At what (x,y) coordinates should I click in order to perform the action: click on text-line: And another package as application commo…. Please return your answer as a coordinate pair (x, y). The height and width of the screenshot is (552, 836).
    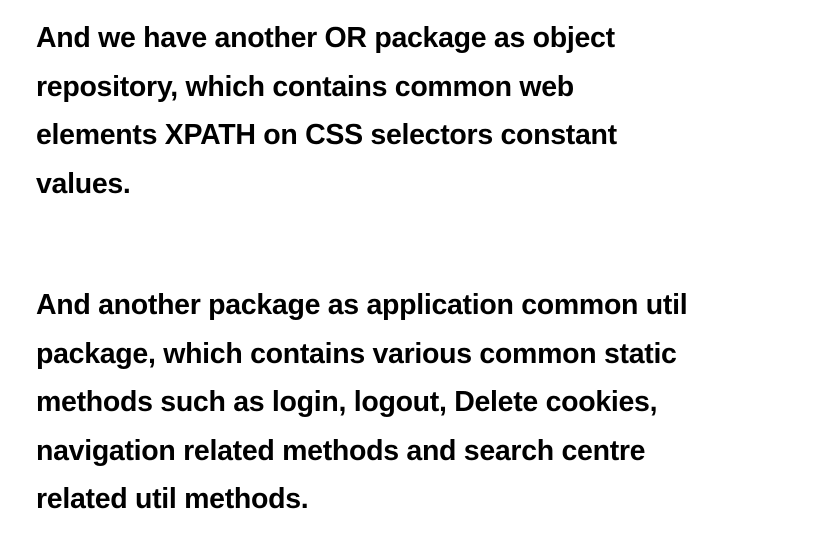
    Looking at the image, I should click on (362, 305).